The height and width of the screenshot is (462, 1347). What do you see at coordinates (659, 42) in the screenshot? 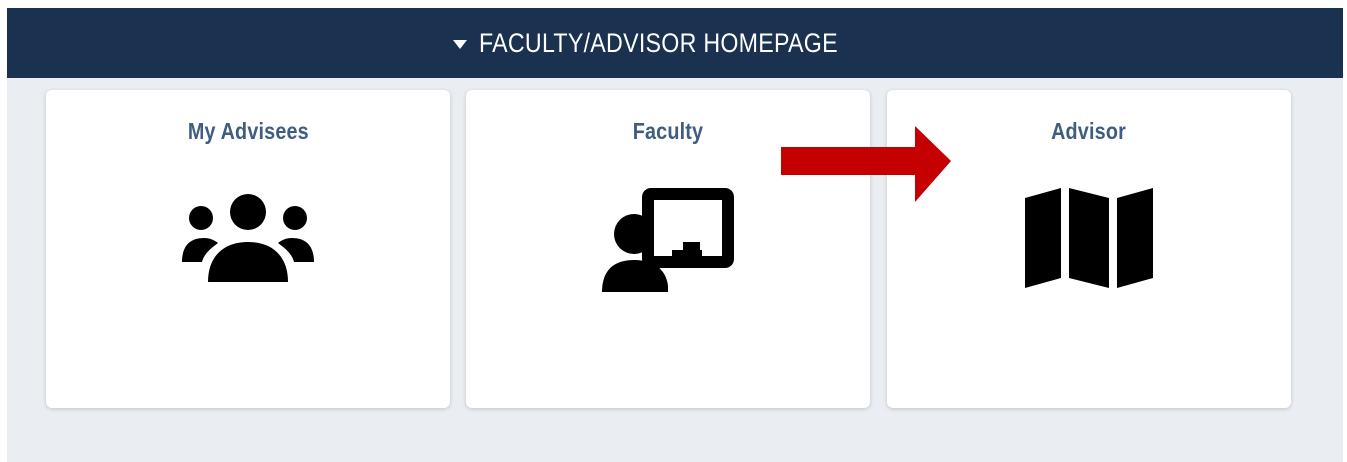
I see `section-title: FACULTY/ADVISOR HOMEPAGE` at bounding box center [659, 42].